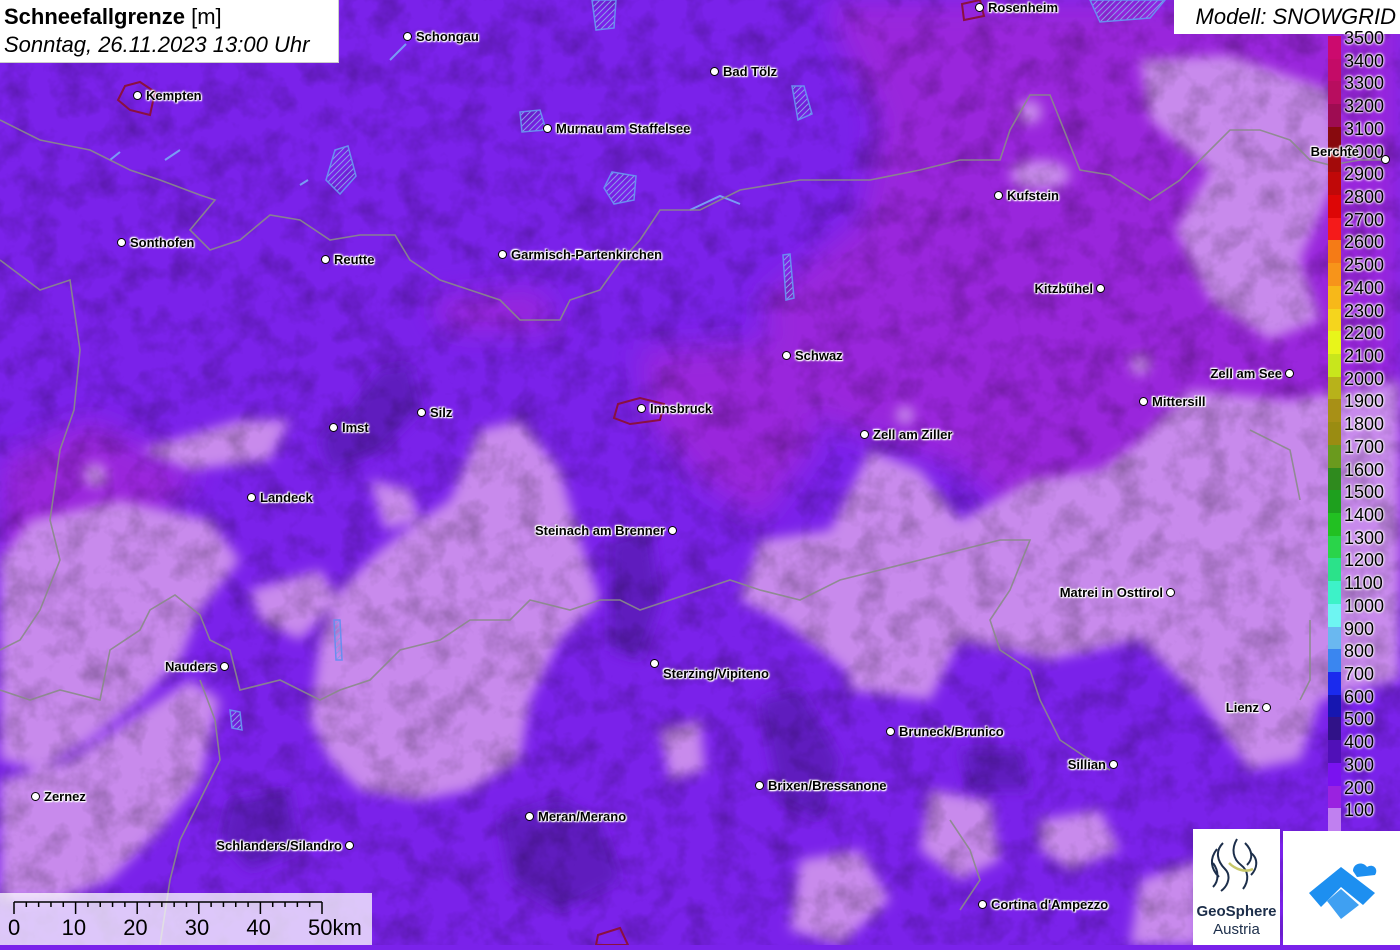  I want to click on city-label: Sonthofen, so click(162, 242).